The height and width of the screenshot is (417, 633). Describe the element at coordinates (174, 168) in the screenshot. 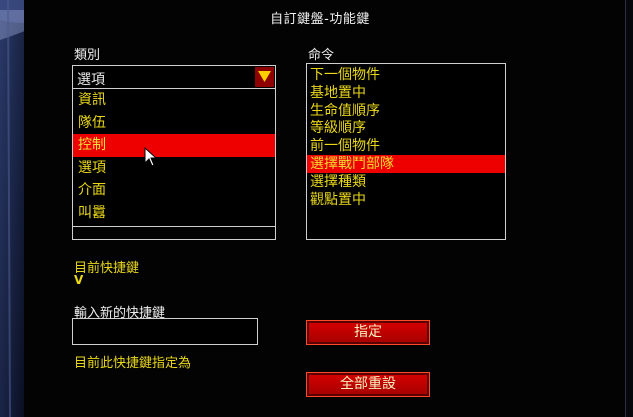

I see `category-option: 選項` at that location.